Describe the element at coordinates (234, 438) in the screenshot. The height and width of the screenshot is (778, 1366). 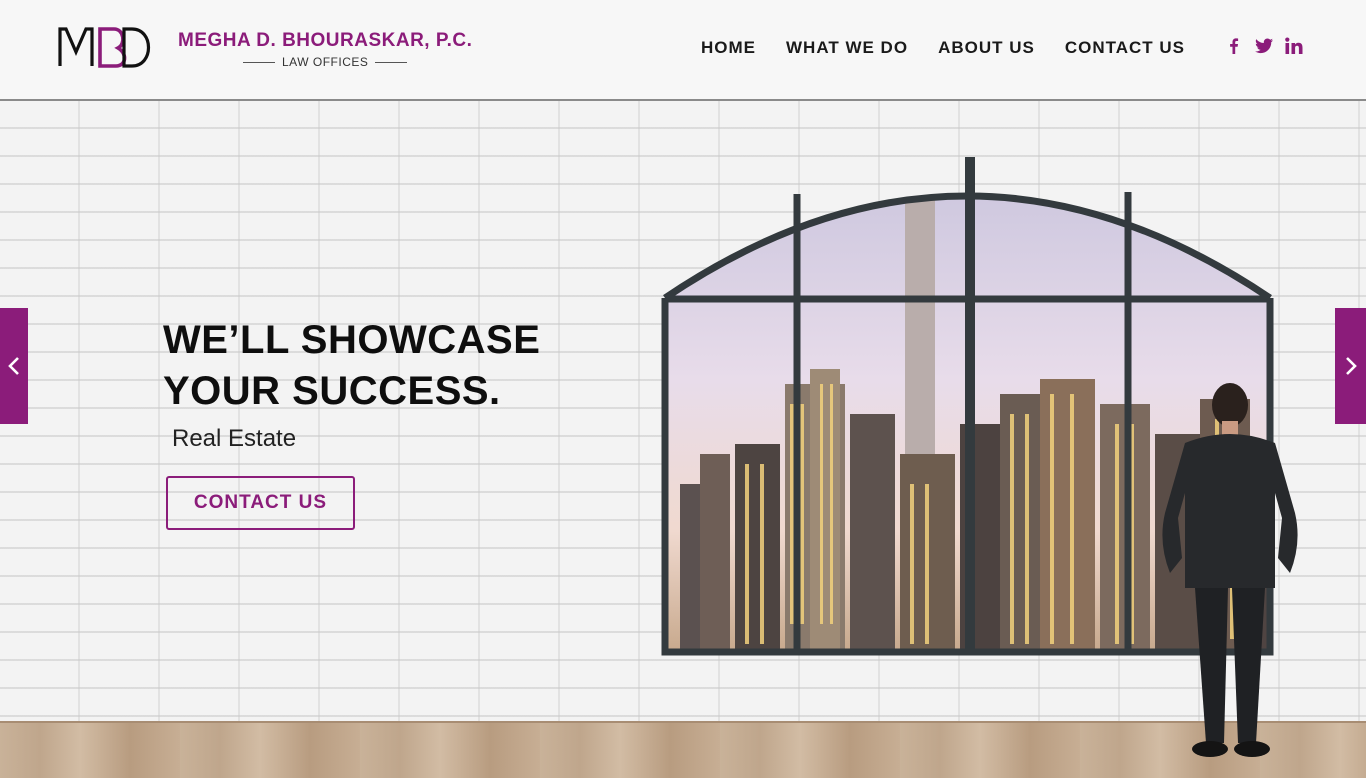
I see `hero-subline: Real Estate` at that location.